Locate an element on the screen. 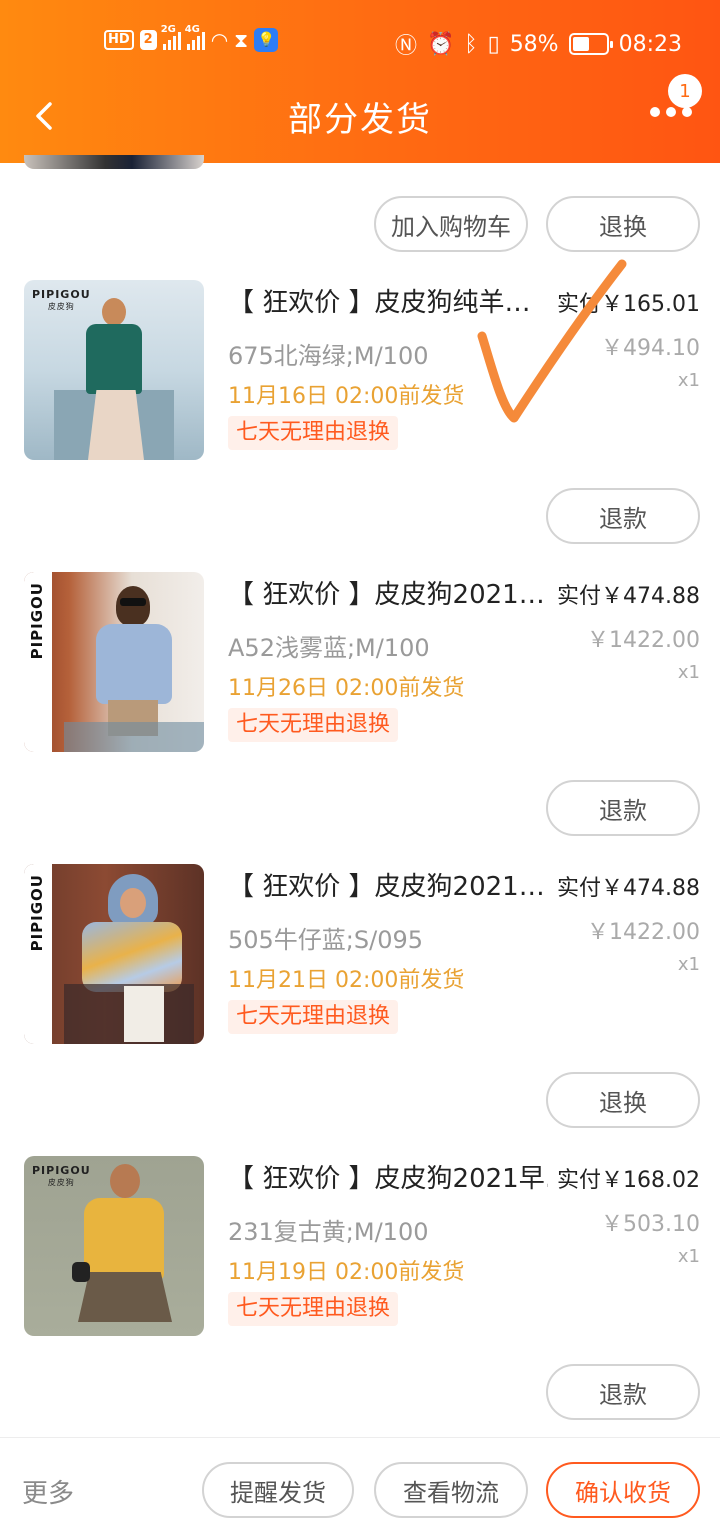 The height and width of the screenshot is (1540, 720). view-logistics-button: 查看物流 is located at coordinates (451, 1490).